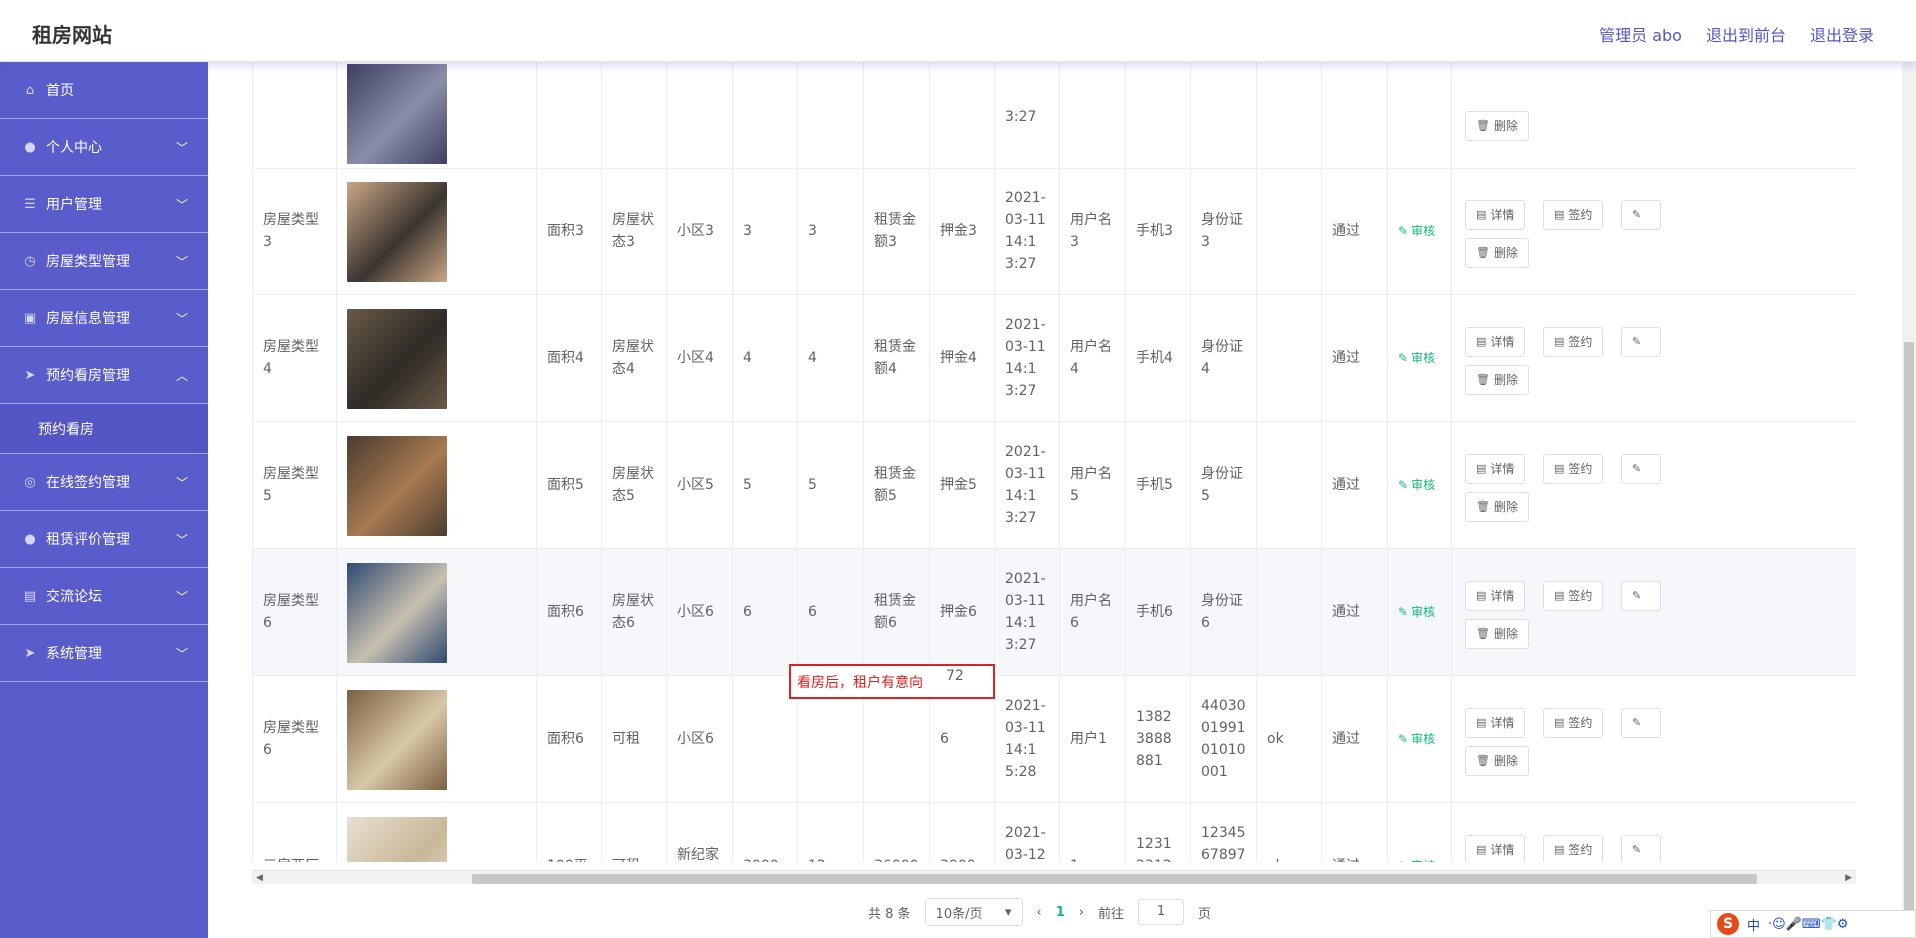  Describe the element at coordinates (897, 115) in the screenshot. I see `cell-rent` at that location.